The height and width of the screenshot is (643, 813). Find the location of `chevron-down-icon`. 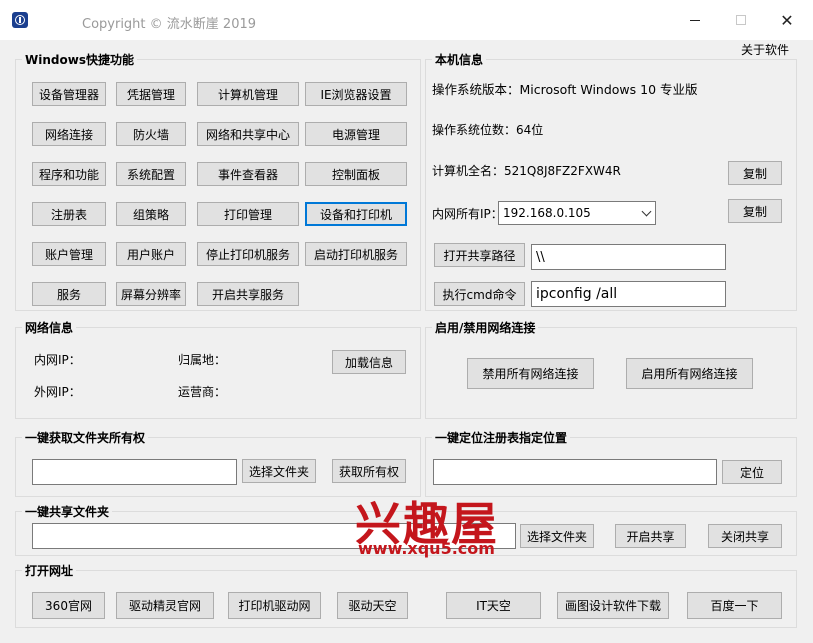

chevron-down-icon is located at coordinates (646, 211).